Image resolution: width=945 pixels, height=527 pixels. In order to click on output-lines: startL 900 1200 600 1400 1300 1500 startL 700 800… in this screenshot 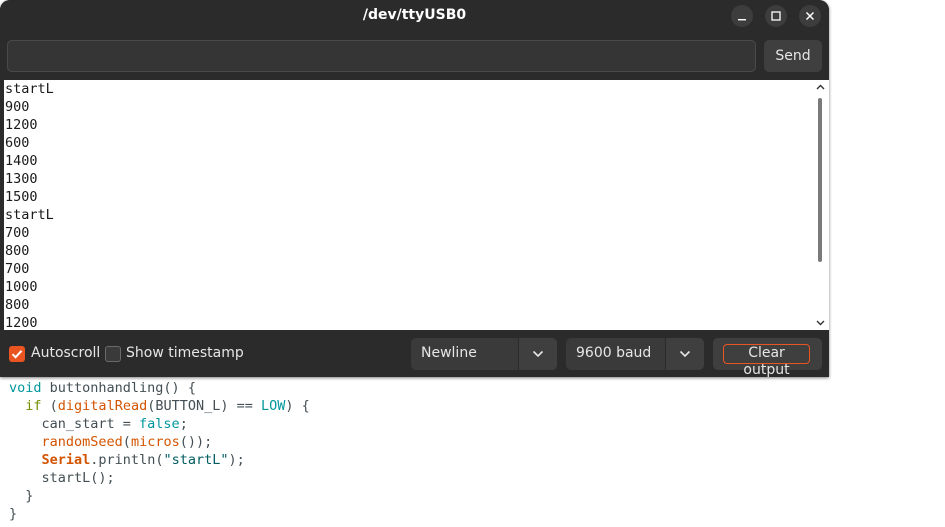, I will do `click(29, 205)`.